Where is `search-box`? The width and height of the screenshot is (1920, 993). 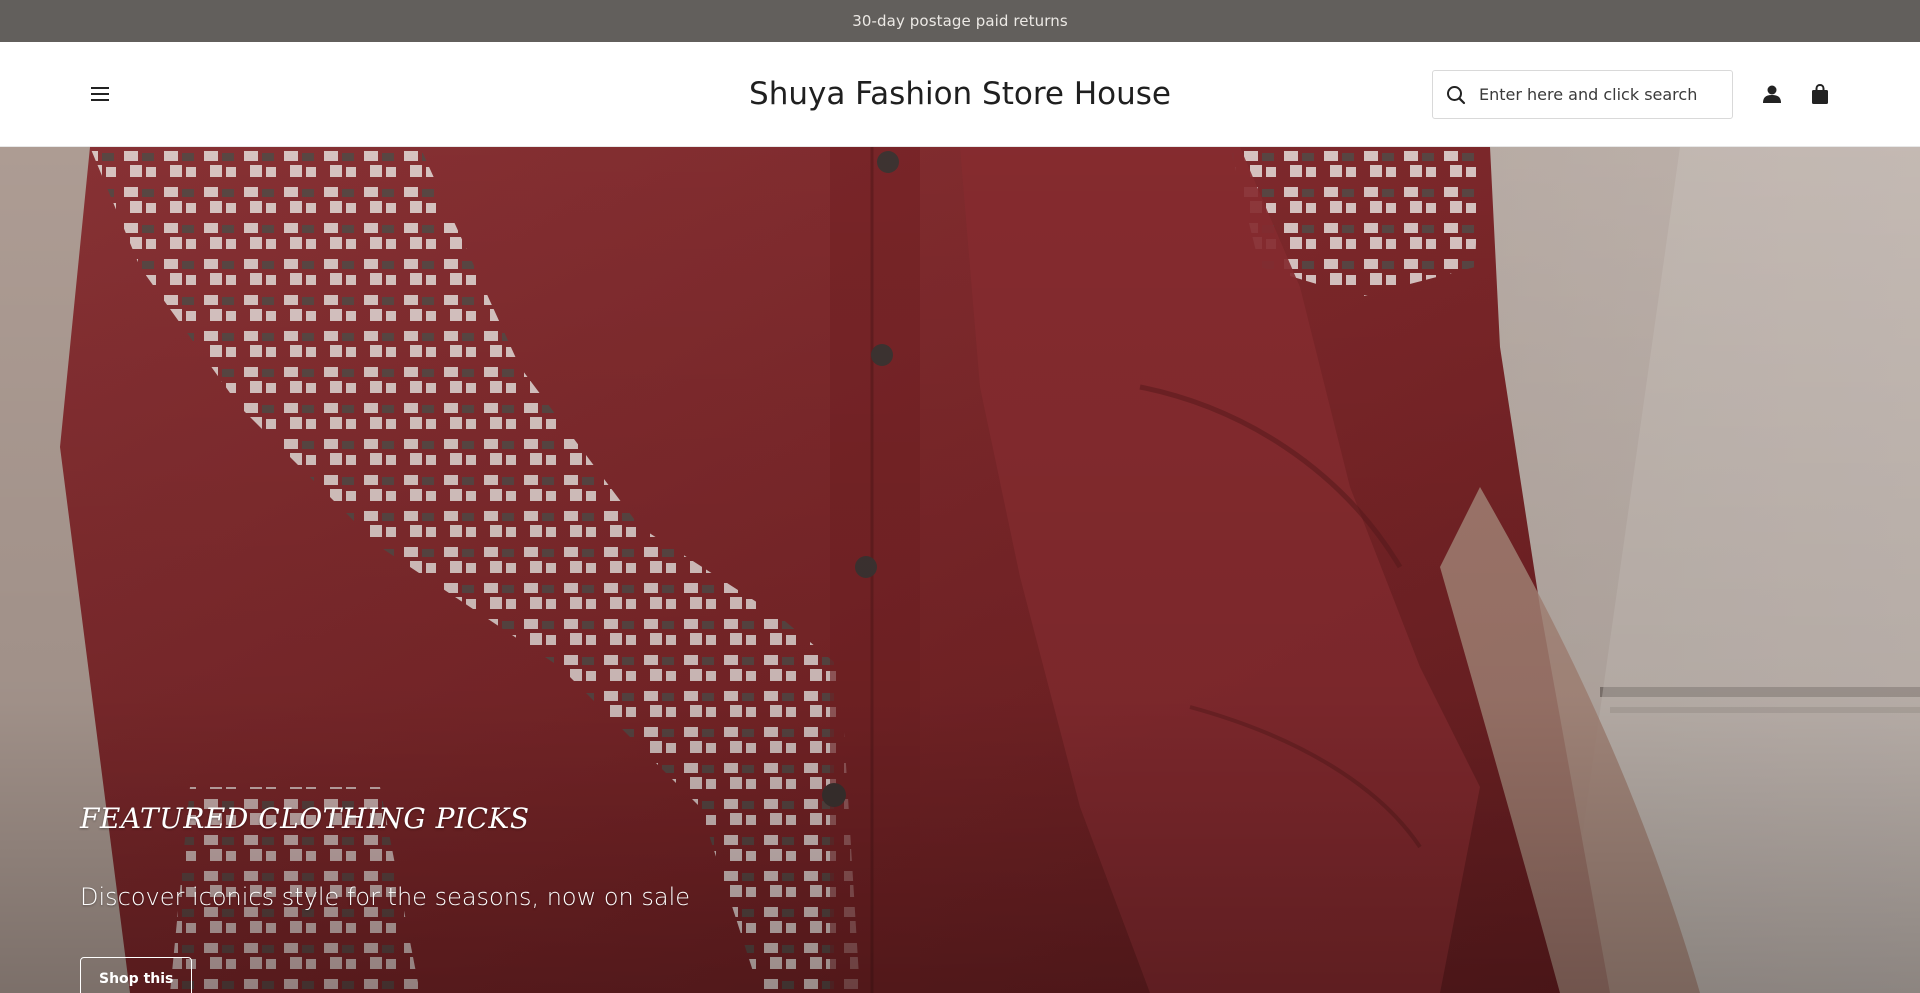
search-box is located at coordinates (1582, 94).